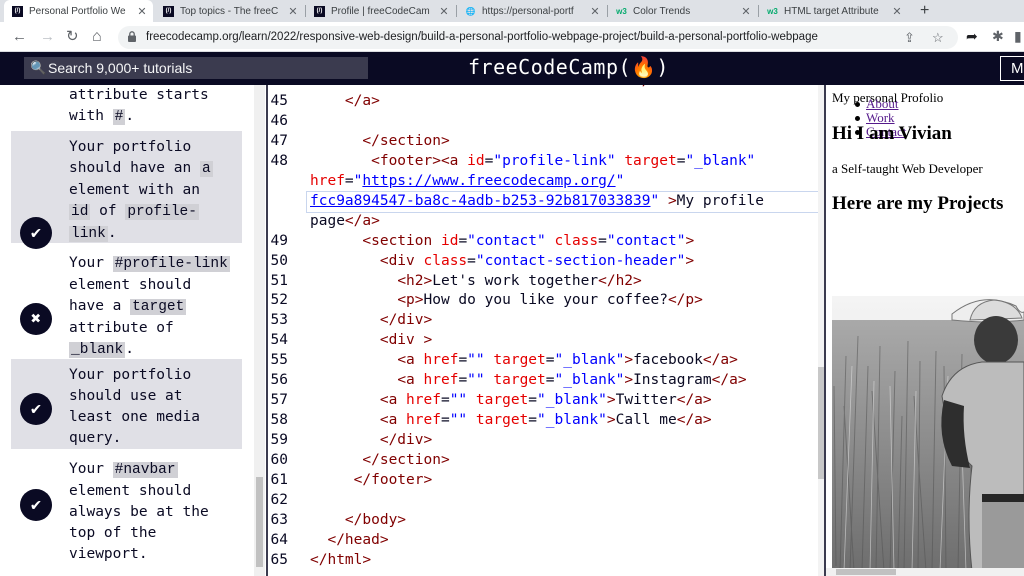 The image size is (1024, 576). I want to click on line-number: 56, so click(279, 380).